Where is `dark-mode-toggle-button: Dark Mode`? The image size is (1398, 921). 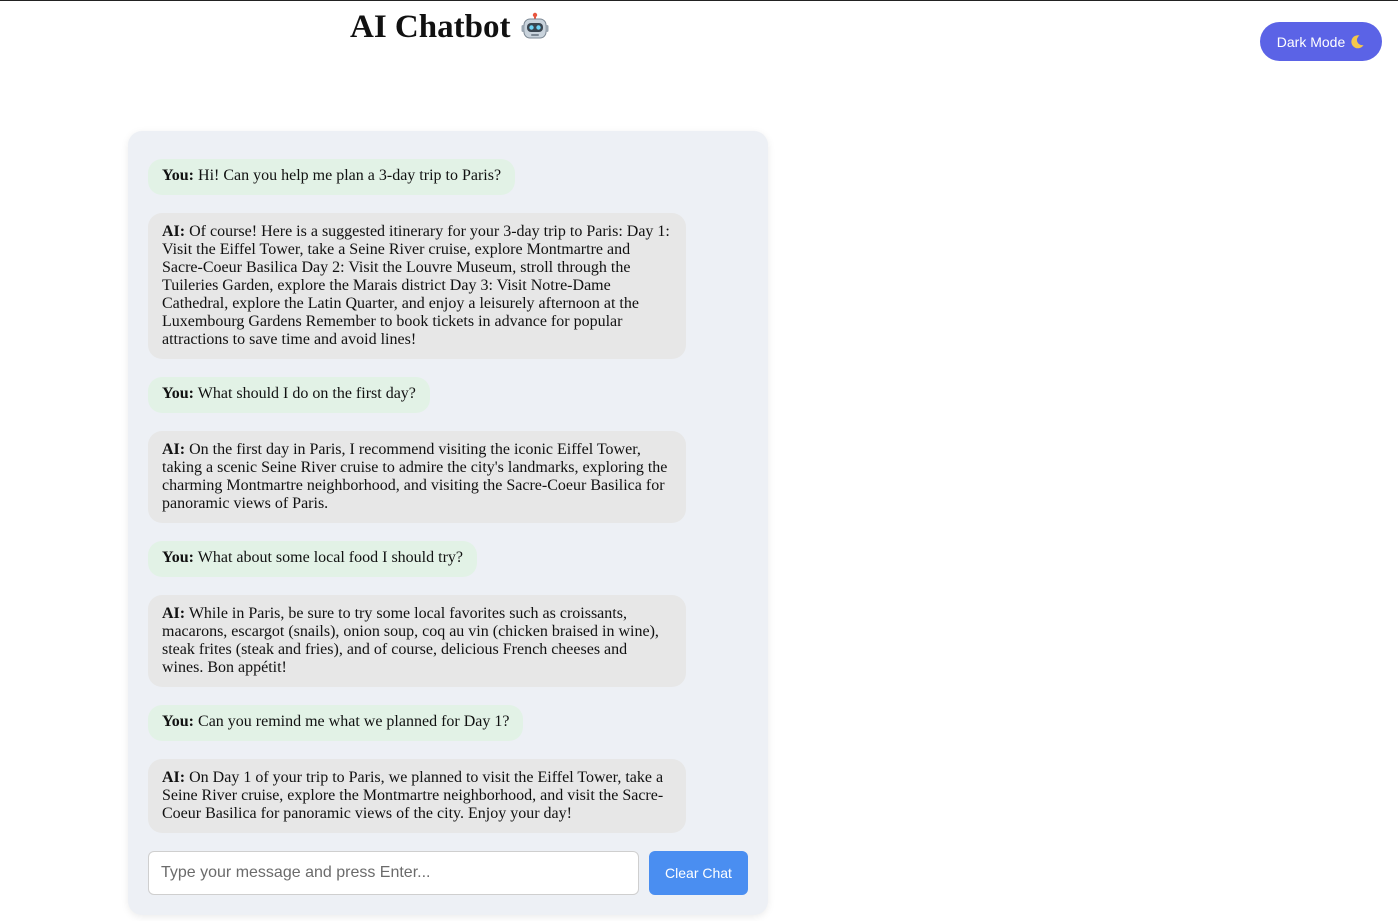
dark-mode-toggle-button: Dark Mode is located at coordinates (1321, 41).